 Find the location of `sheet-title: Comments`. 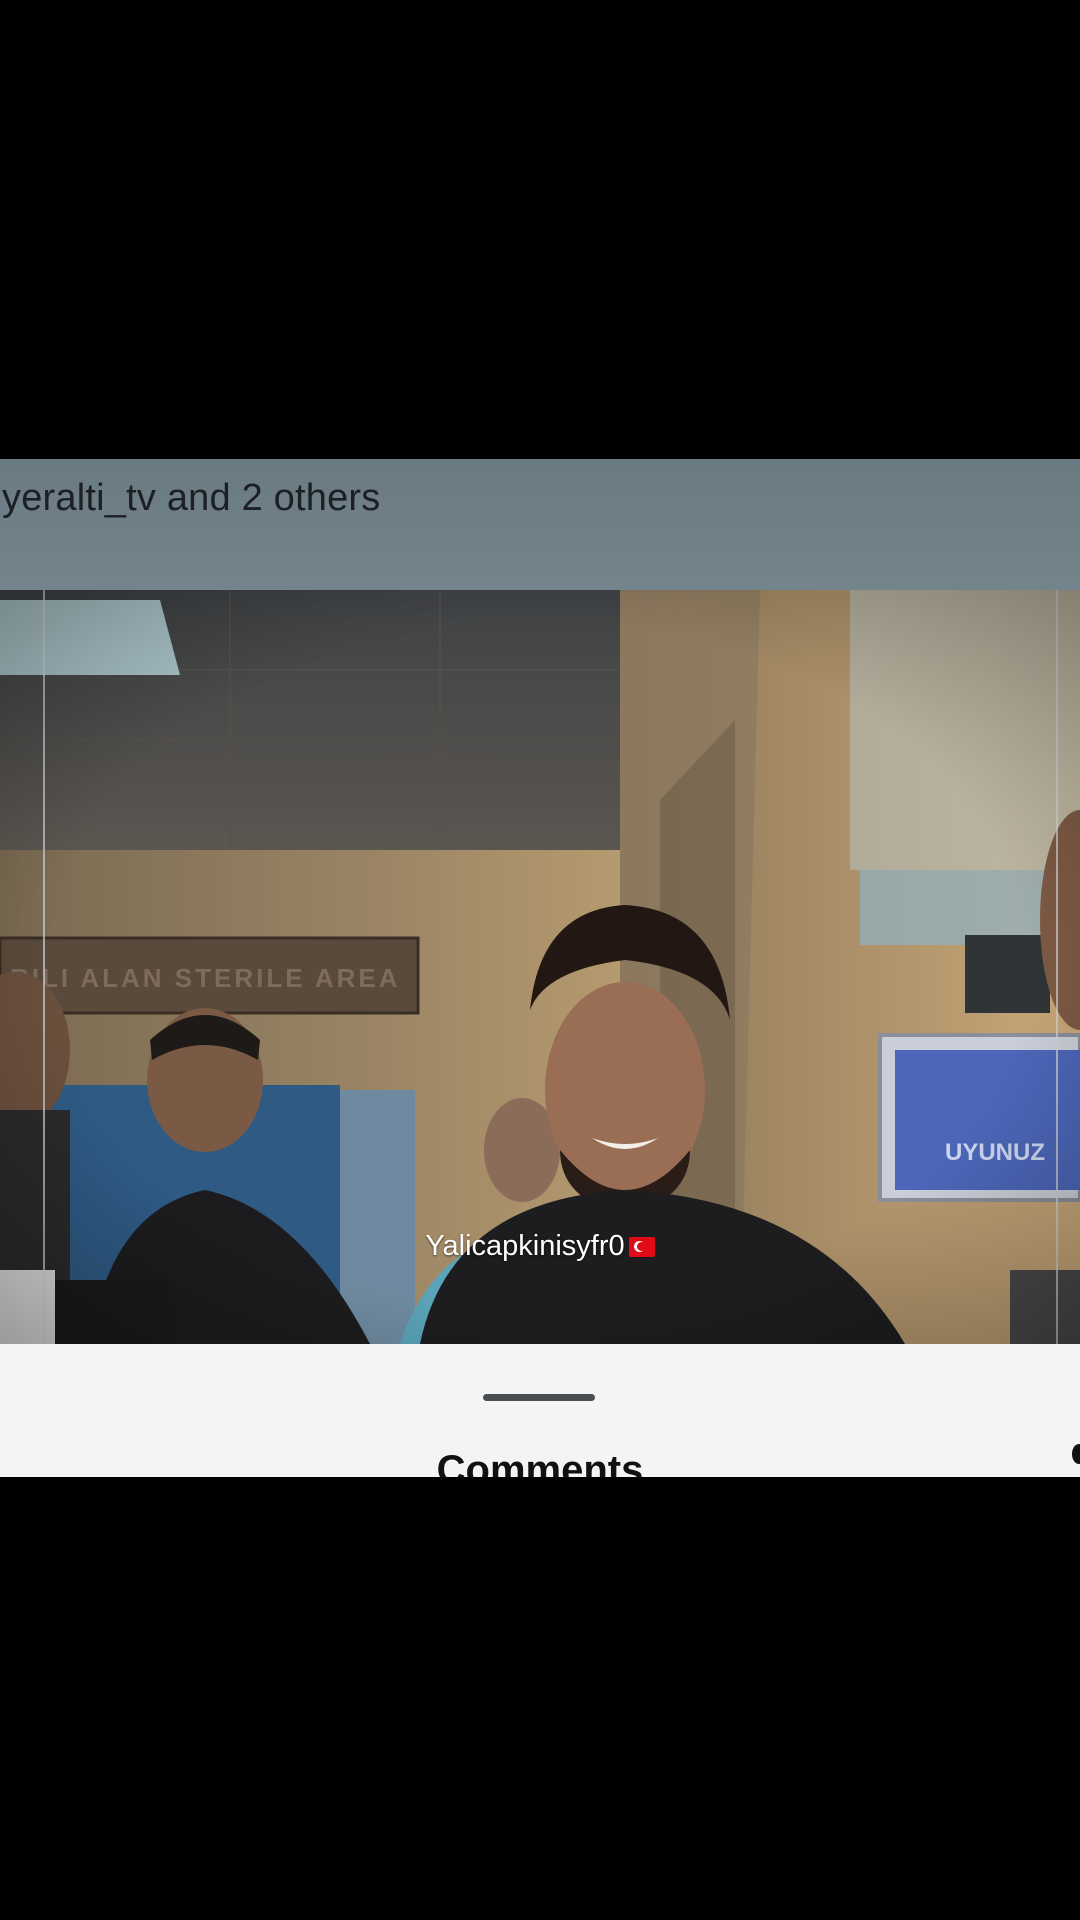

sheet-title: Comments is located at coordinates (540, 1462).